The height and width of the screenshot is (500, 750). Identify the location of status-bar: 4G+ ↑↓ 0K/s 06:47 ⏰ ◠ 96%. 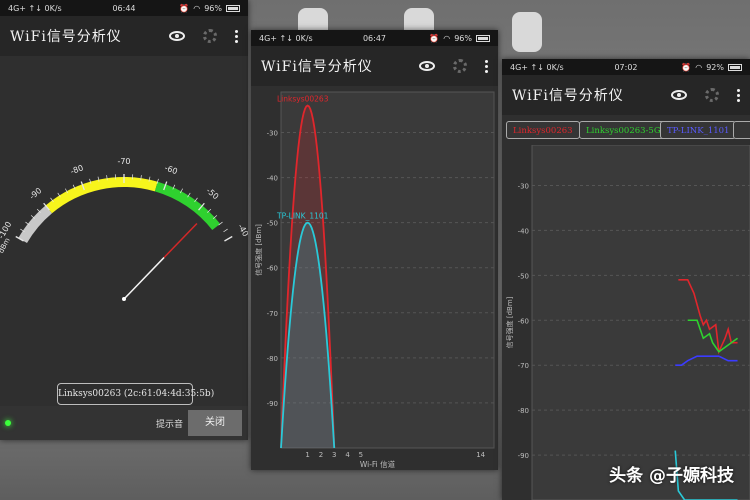
(374, 38).